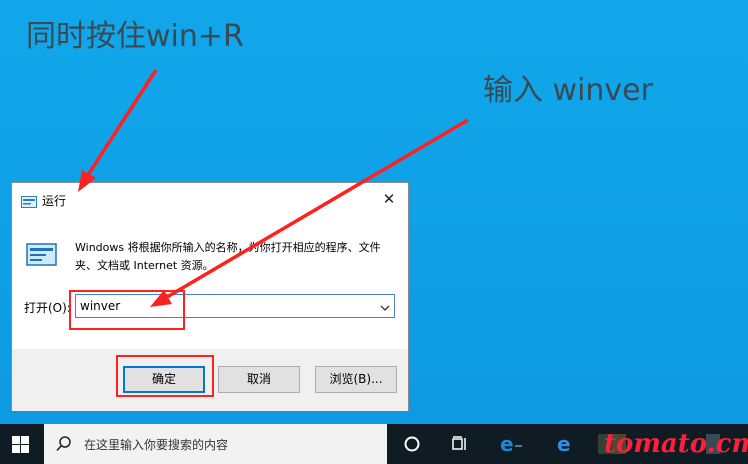 The height and width of the screenshot is (464, 748). Describe the element at coordinates (42, 254) in the screenshot. I see `run-app-icon` at that location.